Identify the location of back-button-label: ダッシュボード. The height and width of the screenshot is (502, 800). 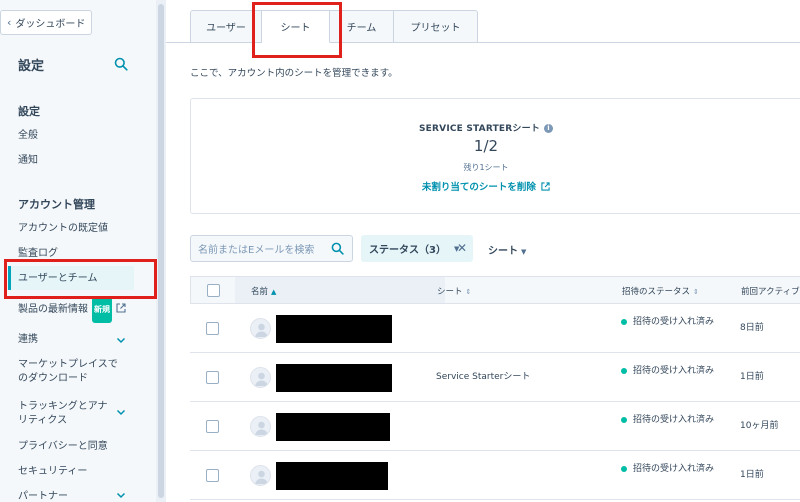
(50, 24).